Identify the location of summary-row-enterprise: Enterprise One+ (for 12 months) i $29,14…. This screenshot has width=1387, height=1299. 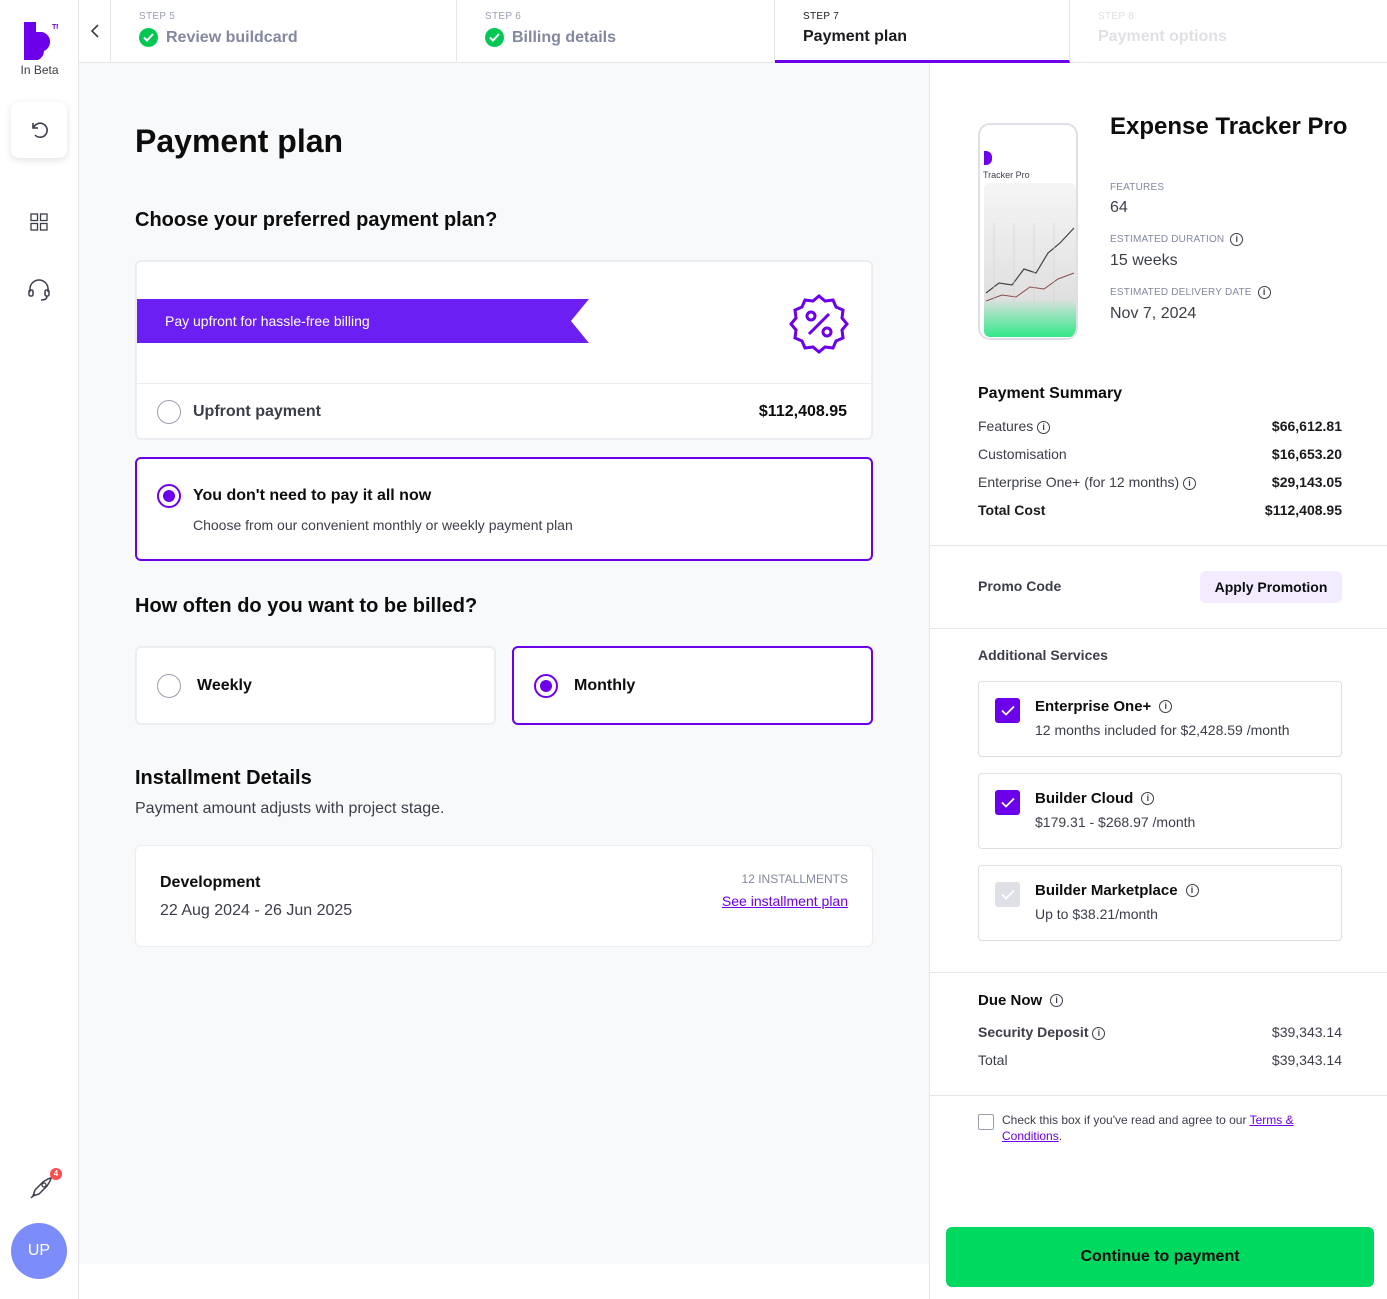
(1160, 482).